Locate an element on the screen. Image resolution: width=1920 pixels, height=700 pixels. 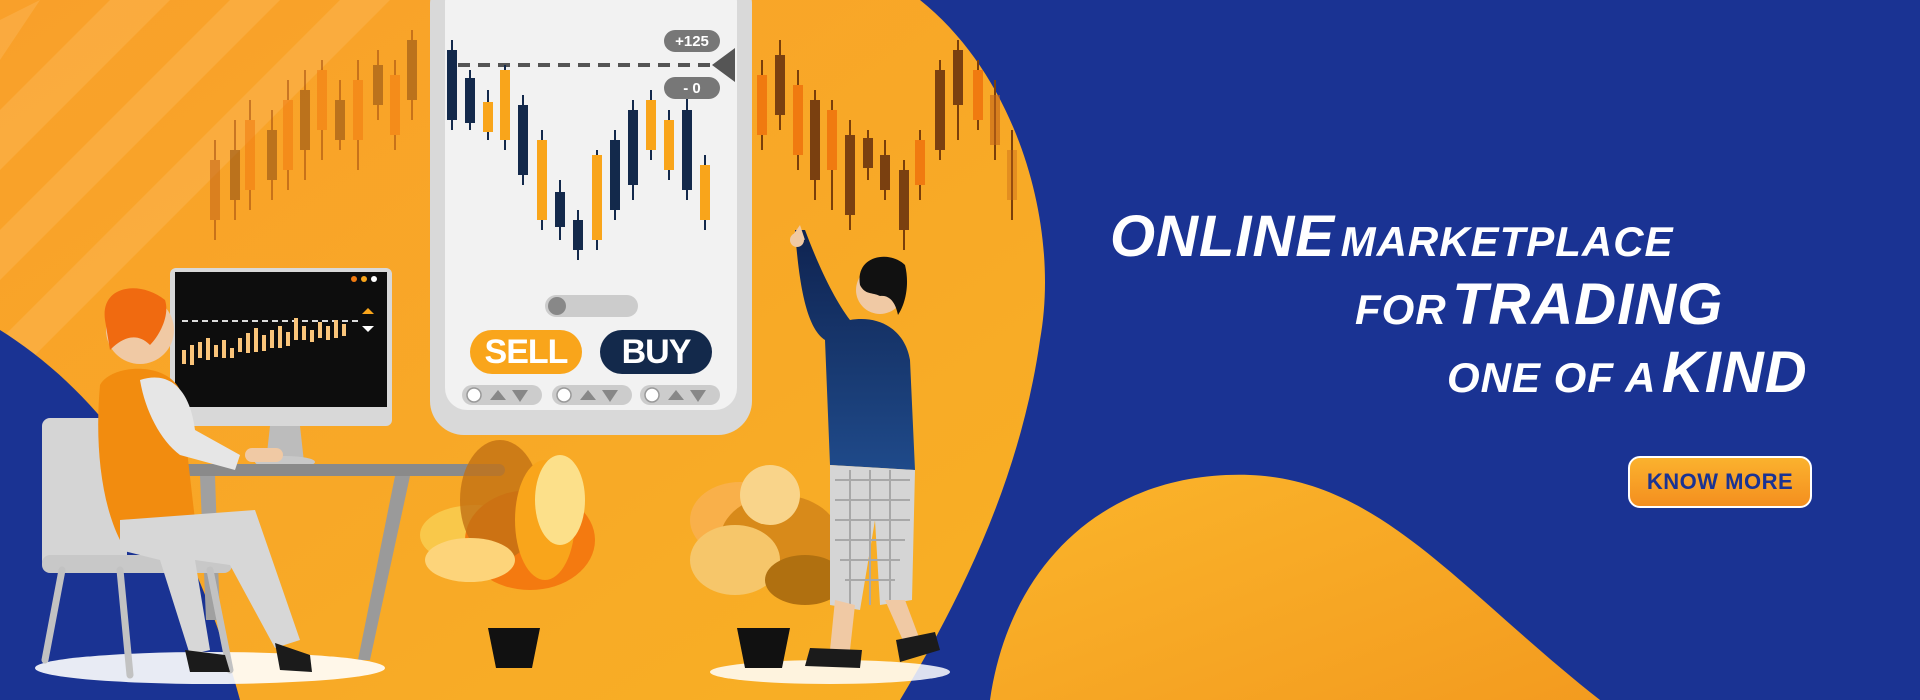
headline-trading: TRADING is located at coordinates (1588, 304).